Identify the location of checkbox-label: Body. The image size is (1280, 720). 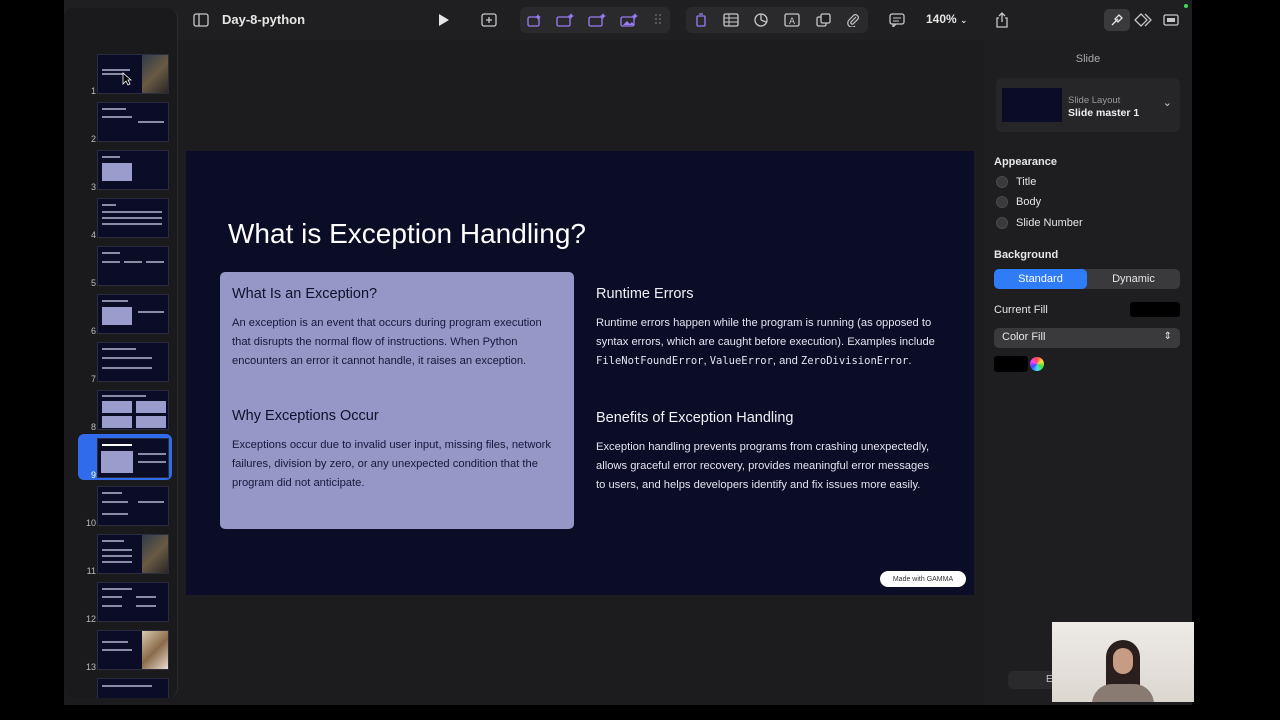
(1029, 202).